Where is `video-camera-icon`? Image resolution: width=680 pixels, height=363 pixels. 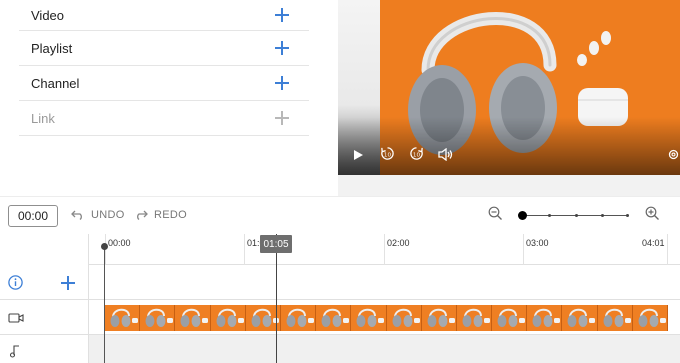
video-camera-icon is located at coordinates (16, 320).